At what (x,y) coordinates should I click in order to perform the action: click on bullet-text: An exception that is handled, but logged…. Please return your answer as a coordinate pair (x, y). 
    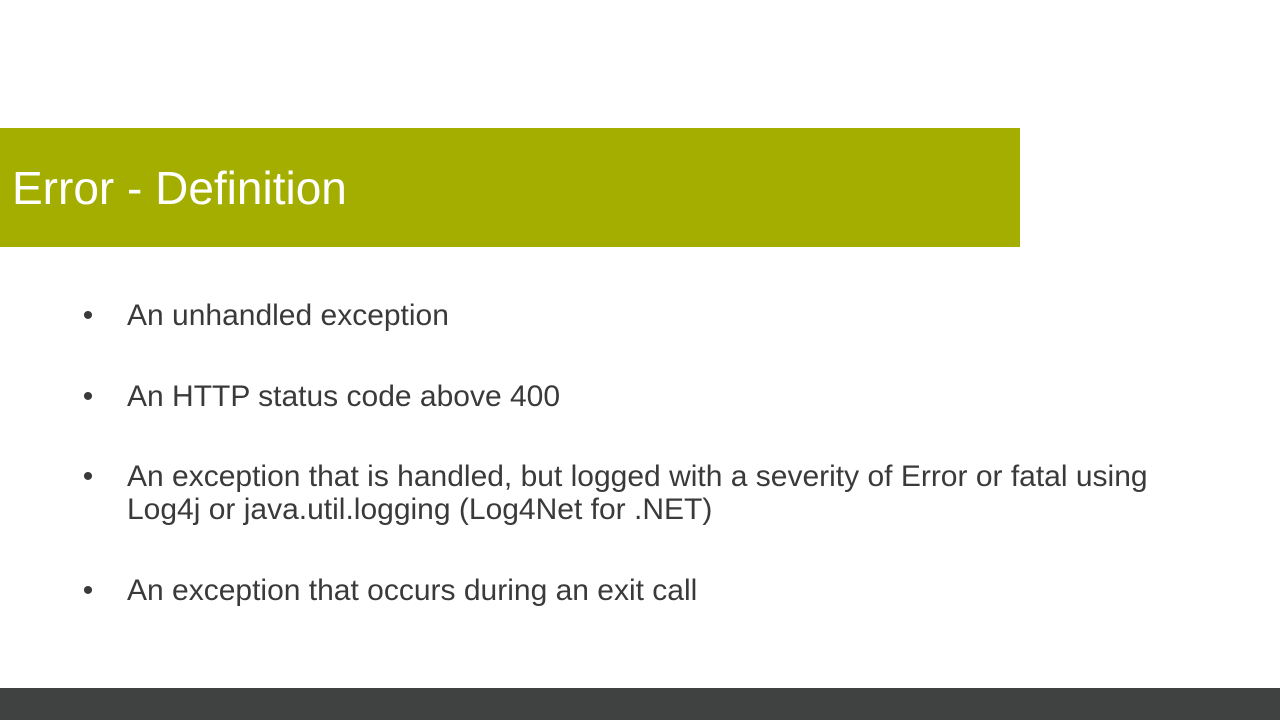
    Looking at the image, I should click on (637, 493).